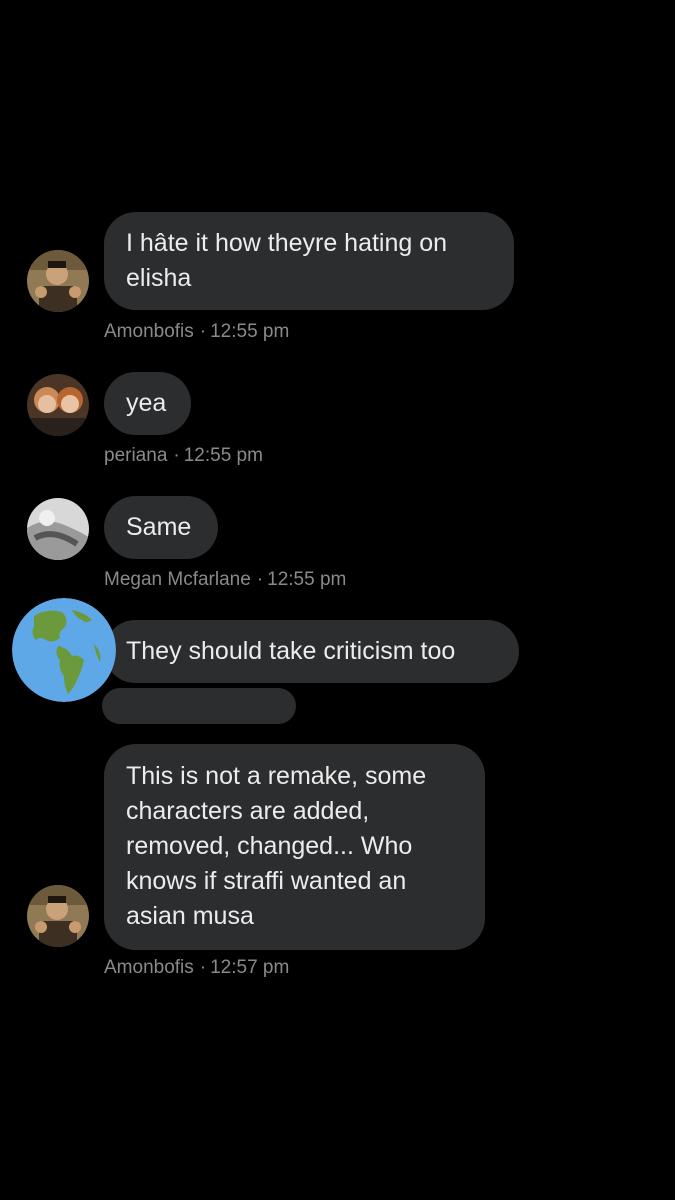  I want to click on message-bubble: They should take criticism too, so click(311, 651).